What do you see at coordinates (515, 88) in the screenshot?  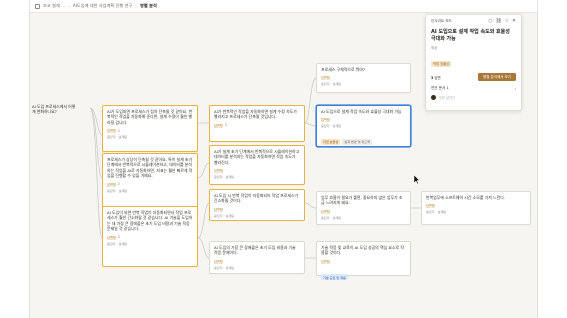 I see `chevron-right-icon: ›` at bounding box center [515, 88].